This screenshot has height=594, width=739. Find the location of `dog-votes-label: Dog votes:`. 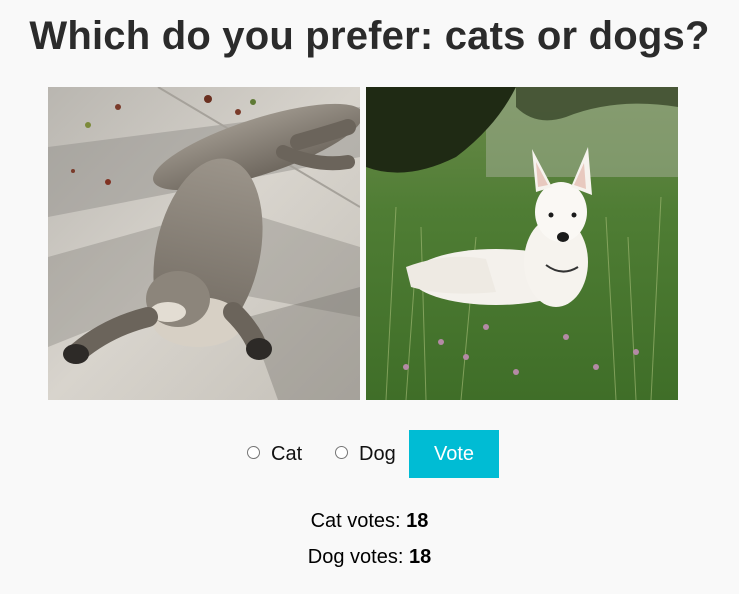

dog-votes-label: Dog votes: is located at coordinates (355, 557).